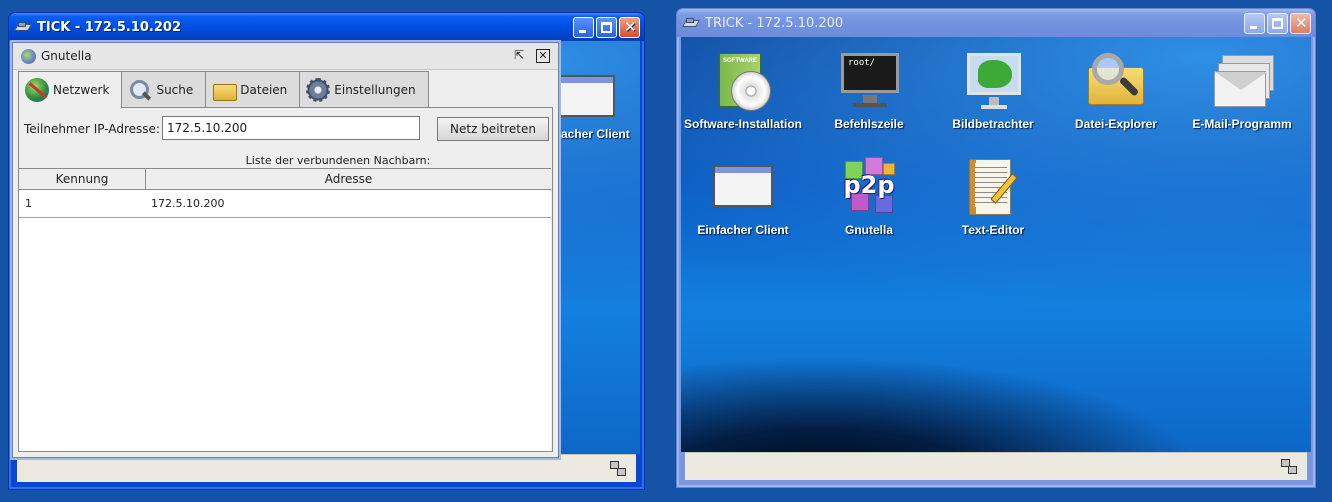 The height and width of the screenshot is (502, 1332). I want to click on desktop-icon-einfacher-client: Einfacher Client, so click(744, 197).